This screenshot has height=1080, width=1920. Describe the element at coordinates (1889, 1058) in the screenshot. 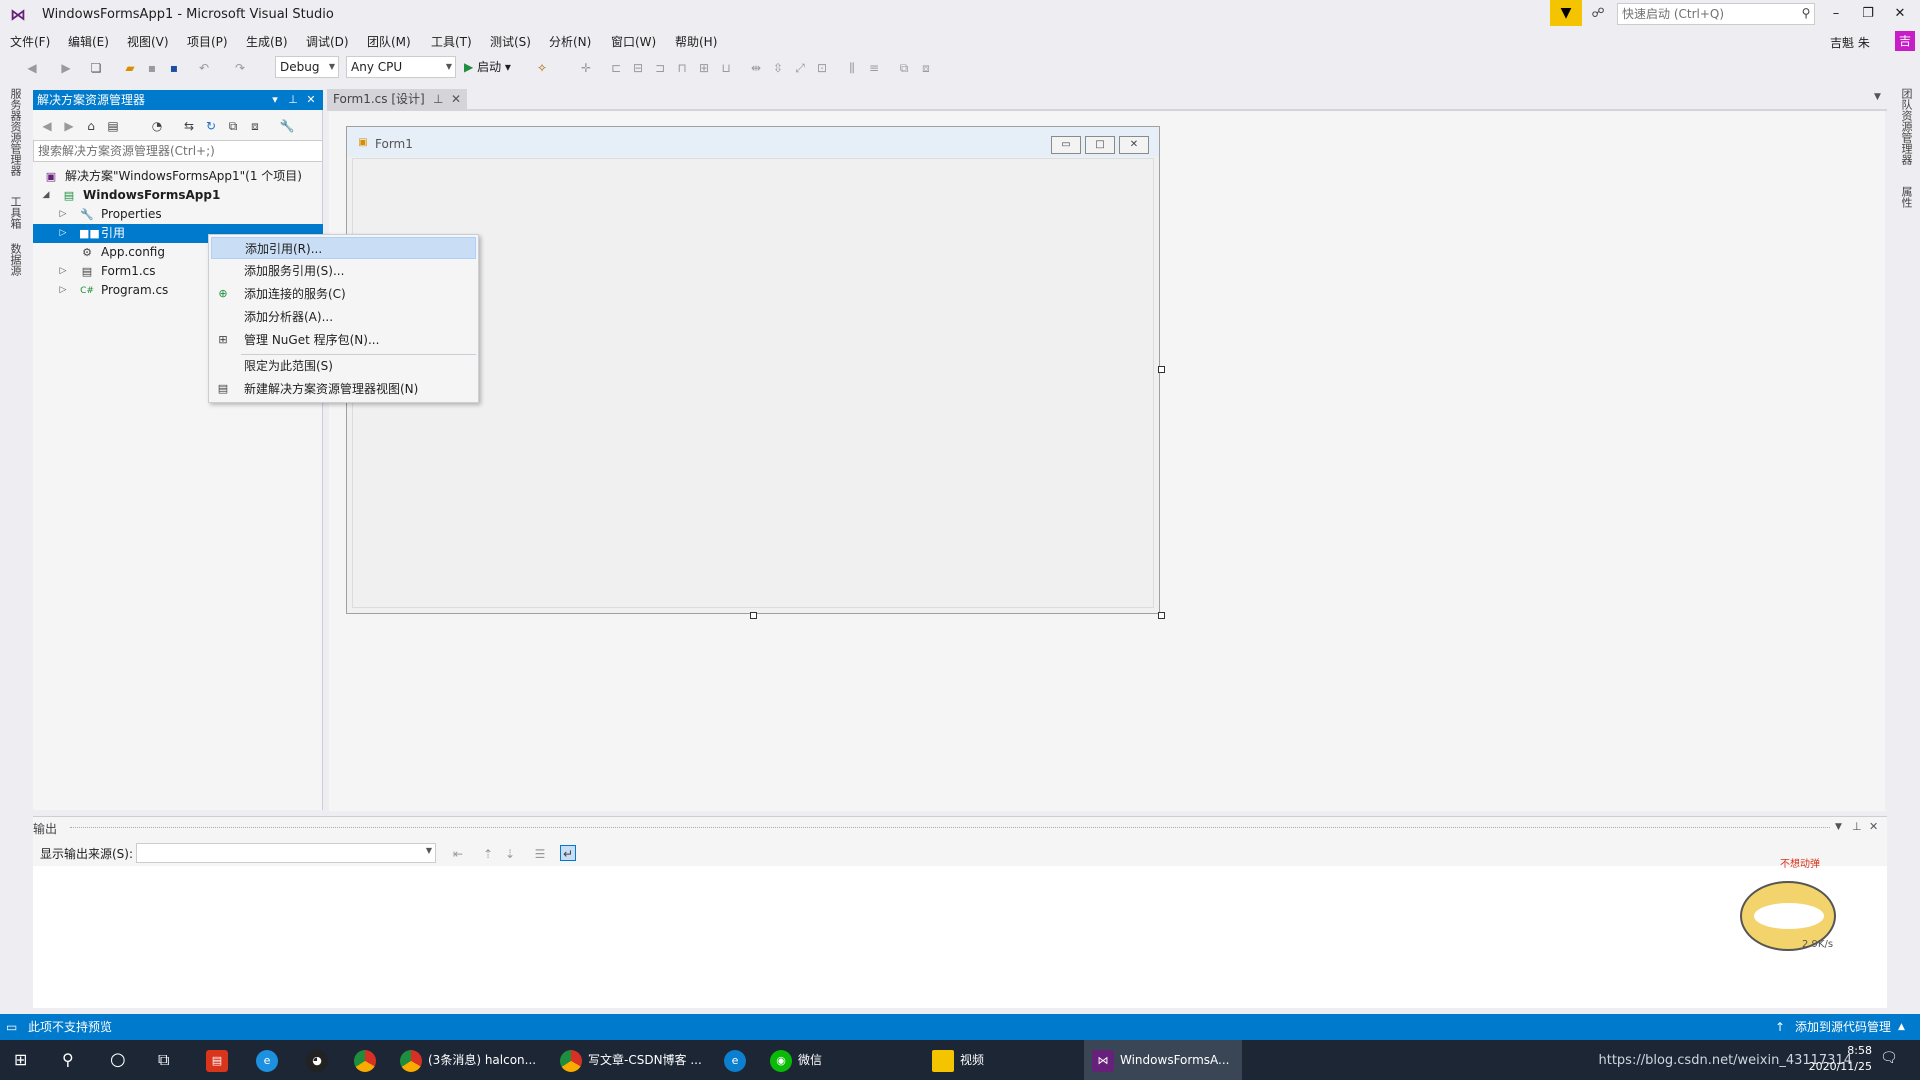

I see `notification-icon: 🗨` at that location.